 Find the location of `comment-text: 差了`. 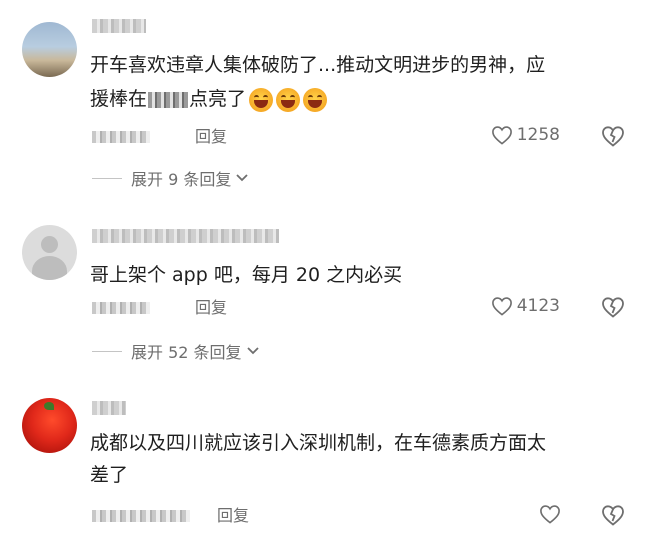

comment-text: 差了 is located at coordinates (109, 475).